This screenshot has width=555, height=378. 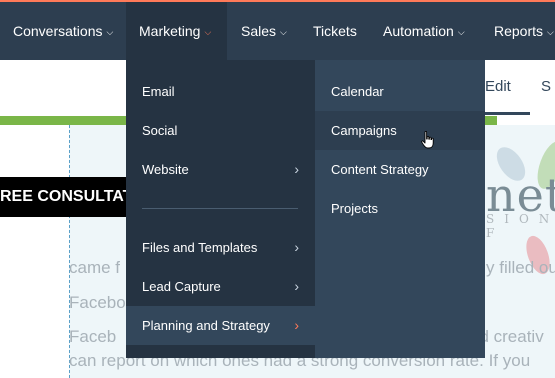 What do you see at coordinates (520, 226) in the screenshot?
I see `logo-subtext: SION F` at bounding box center [520, 226].